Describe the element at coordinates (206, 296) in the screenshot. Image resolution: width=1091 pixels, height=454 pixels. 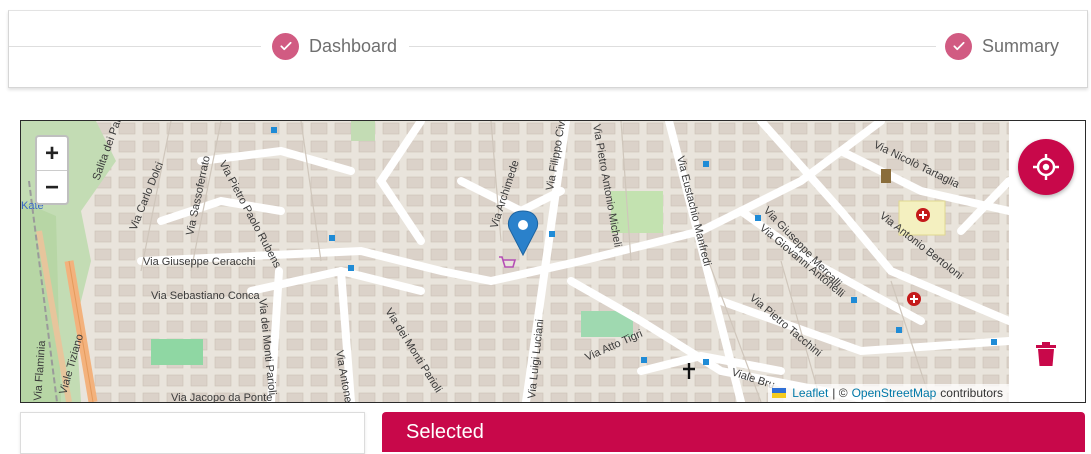
I see `svg-text: Via Sebastiano Conca` at that location.